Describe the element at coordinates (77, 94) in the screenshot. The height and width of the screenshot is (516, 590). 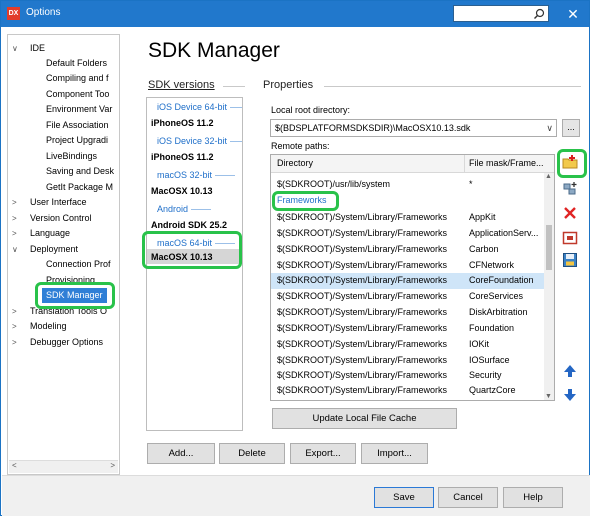
I see `tree-item-component-tools: Component Too` at that location.